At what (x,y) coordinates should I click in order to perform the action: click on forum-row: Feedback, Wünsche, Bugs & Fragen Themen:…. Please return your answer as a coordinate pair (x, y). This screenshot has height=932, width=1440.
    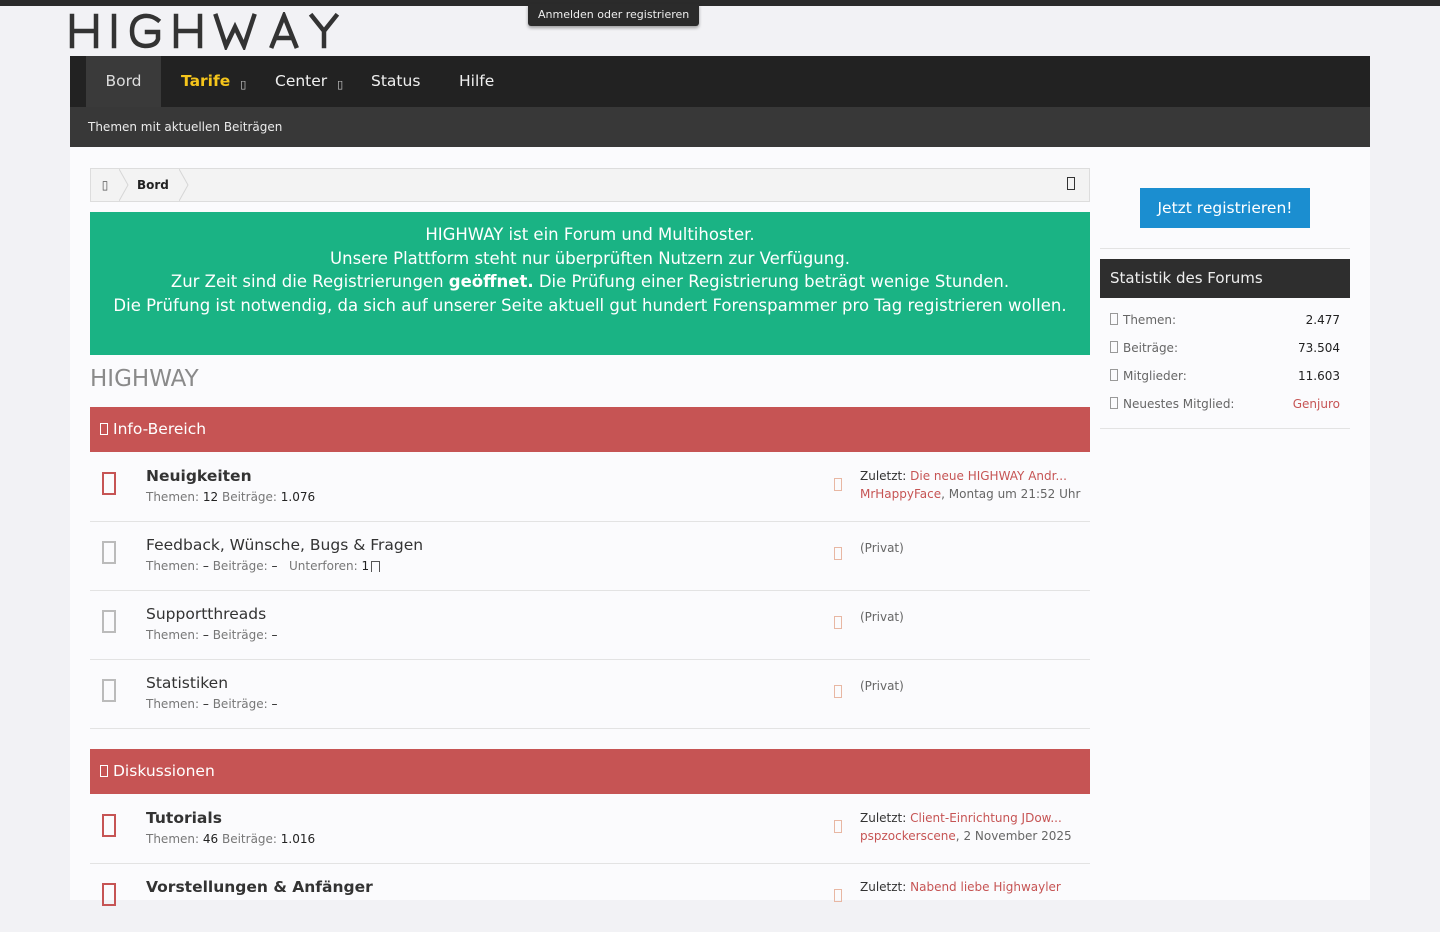
    Looking at the image, I should click on (590, 556).